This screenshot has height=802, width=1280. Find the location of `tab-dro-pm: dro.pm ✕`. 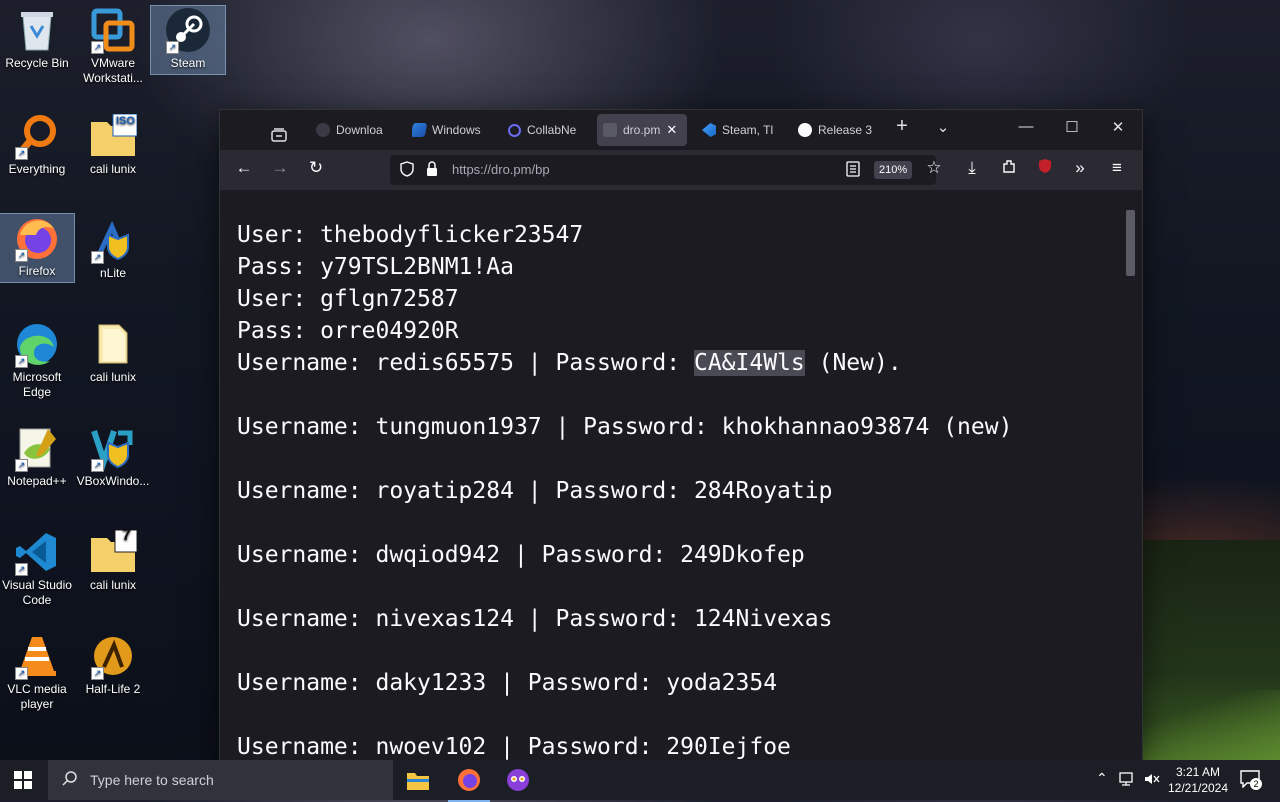

tab-dro-pm: dro.pm ✕ is located at coordinates (642, 130).